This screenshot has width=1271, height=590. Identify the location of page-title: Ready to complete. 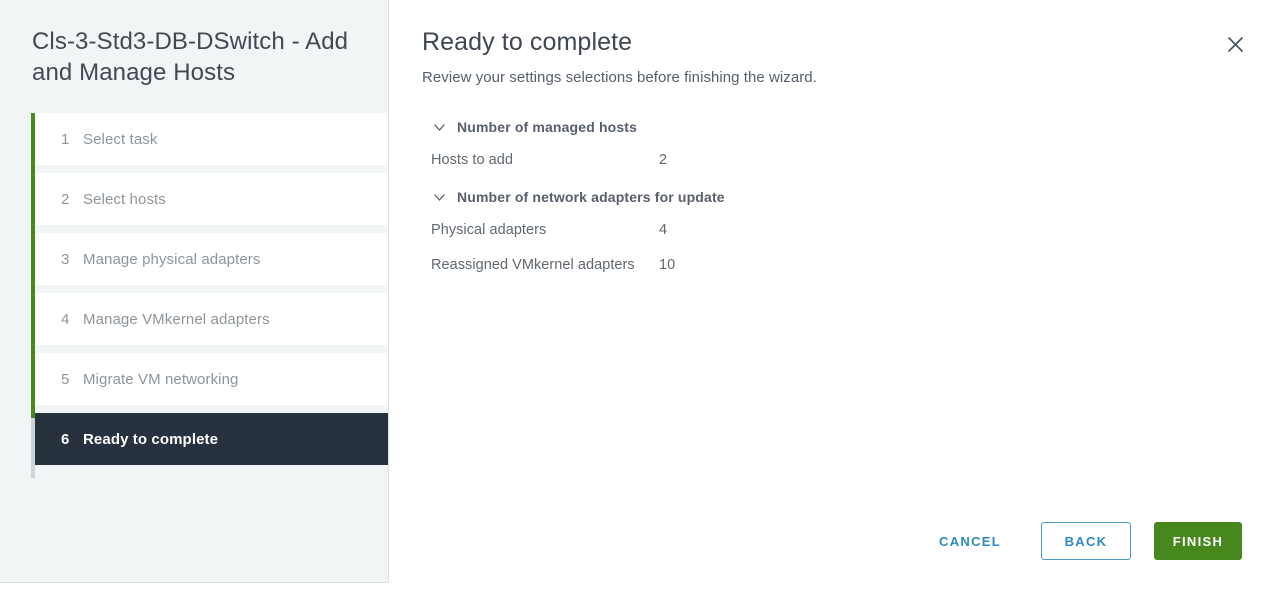
(527, 42).